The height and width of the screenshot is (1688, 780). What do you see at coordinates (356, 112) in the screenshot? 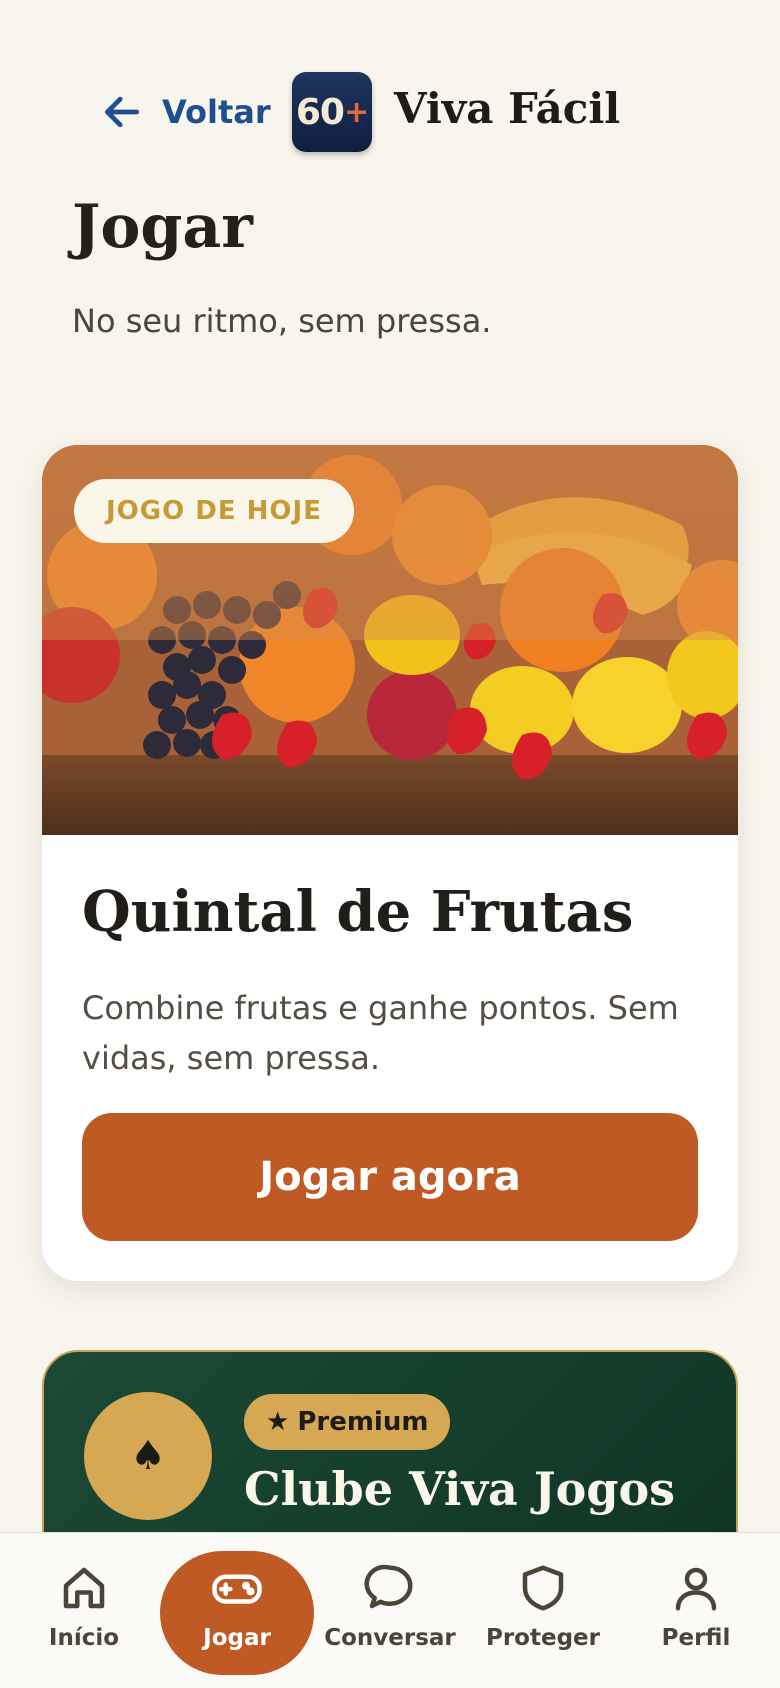
I see `logo-plus: +` at bounding box center [356, 112].